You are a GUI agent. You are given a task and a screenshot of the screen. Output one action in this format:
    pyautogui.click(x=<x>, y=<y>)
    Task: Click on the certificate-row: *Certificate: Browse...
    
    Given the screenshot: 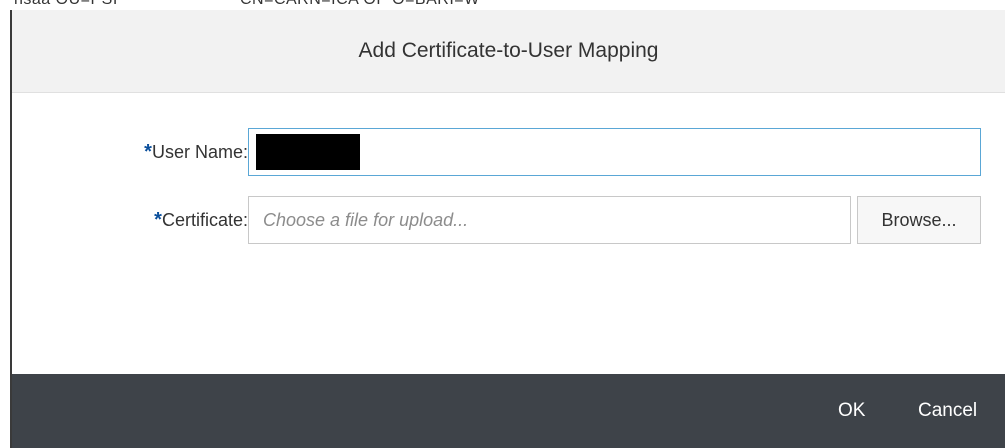 What is the action you would take?
    pyautogui.click(x=508, y=220)
    